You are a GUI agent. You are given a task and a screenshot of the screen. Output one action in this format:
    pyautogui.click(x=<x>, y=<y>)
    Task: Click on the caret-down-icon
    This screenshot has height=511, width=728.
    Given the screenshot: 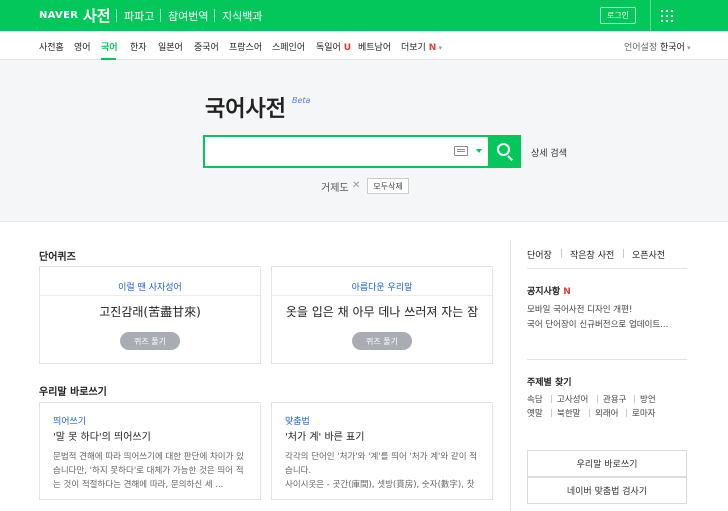 What is the action you would take?
    pyautogui.click(x=479, y=151)
    